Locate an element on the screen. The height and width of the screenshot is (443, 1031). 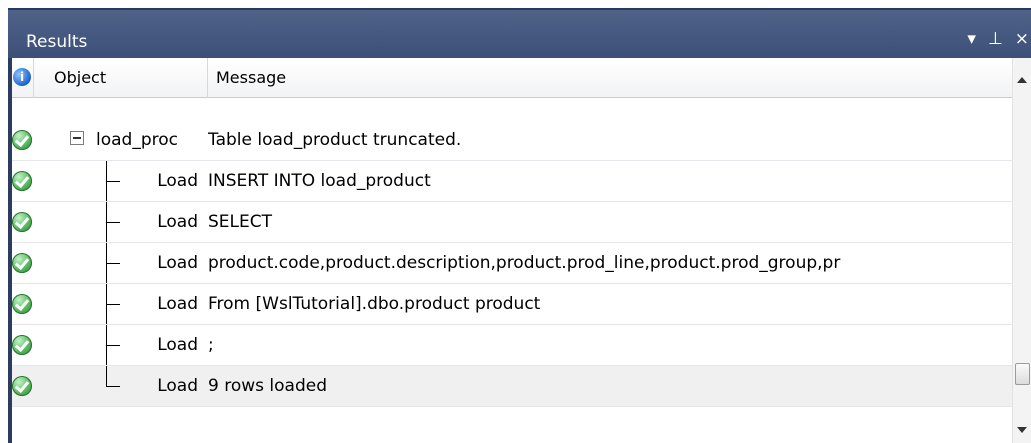
tree-line is located at coordinates (106, 376).